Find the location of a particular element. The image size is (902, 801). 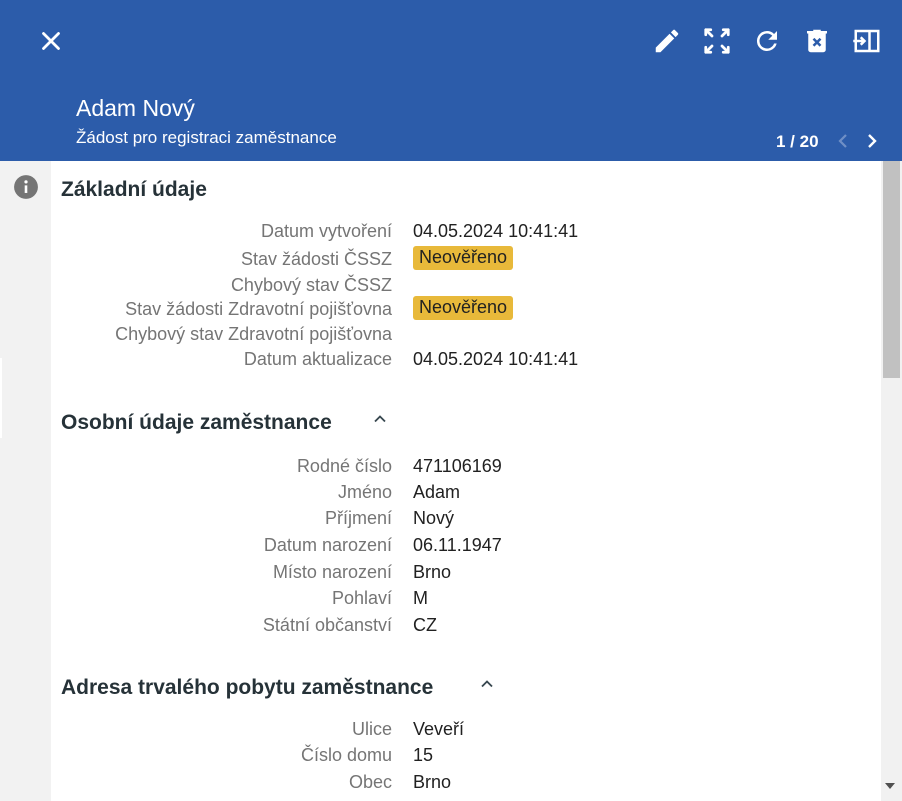

refresh-button is located at coordinates (767, 41).